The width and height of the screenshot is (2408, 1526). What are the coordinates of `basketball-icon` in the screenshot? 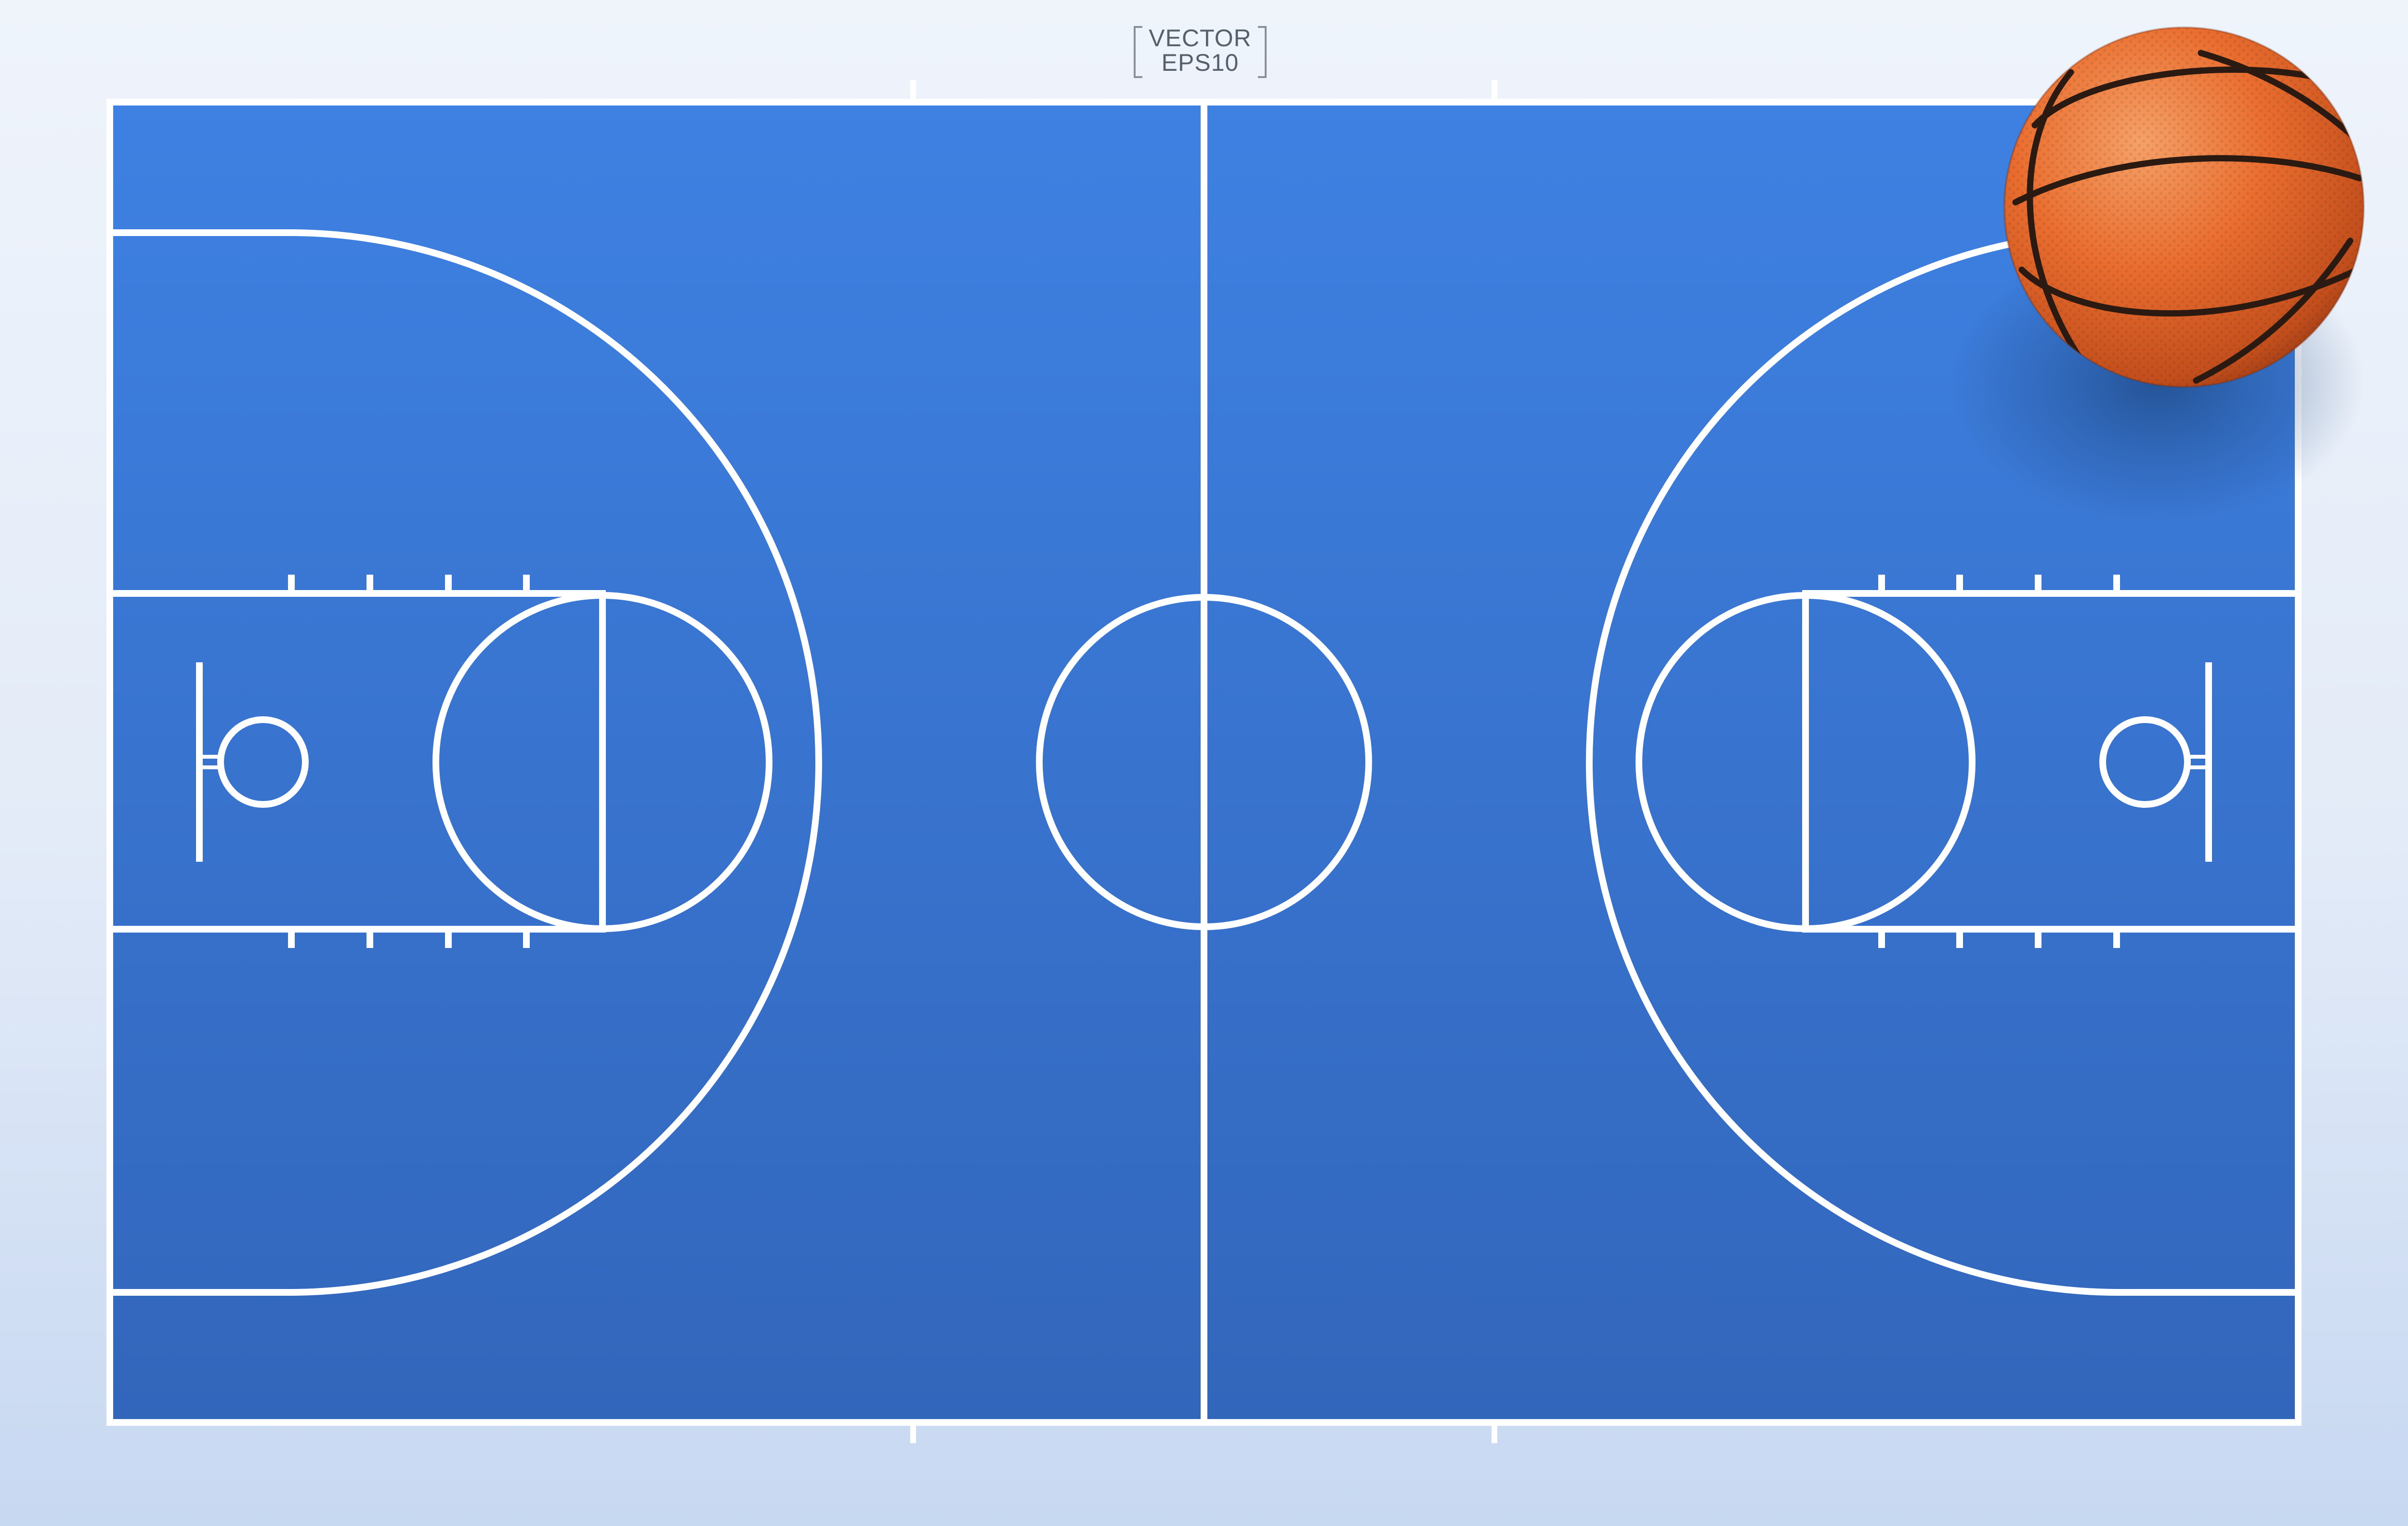 It's located at (2184, 207).